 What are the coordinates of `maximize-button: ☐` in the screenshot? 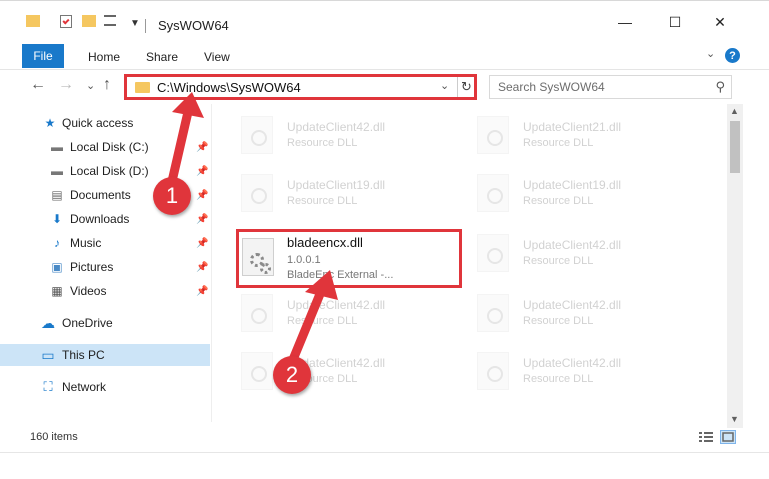 It's located at (675, 22).